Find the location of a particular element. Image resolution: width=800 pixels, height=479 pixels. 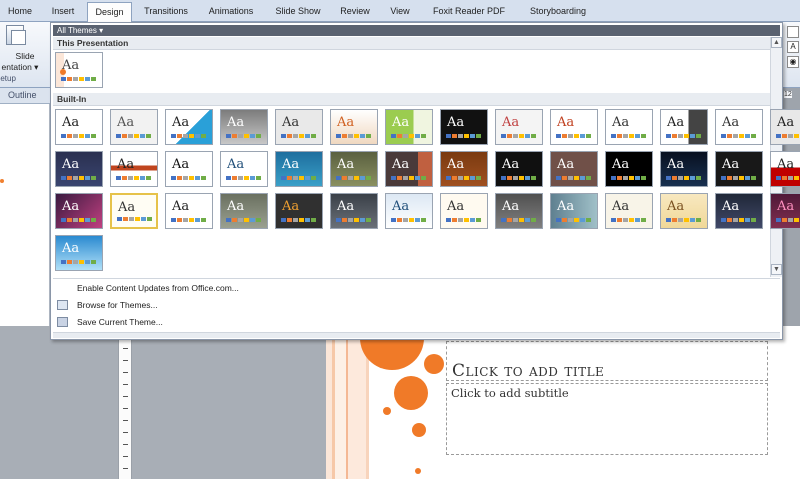

subtitle-placeholder-text: Click to add subtitle is located at coordinates (510, 393).